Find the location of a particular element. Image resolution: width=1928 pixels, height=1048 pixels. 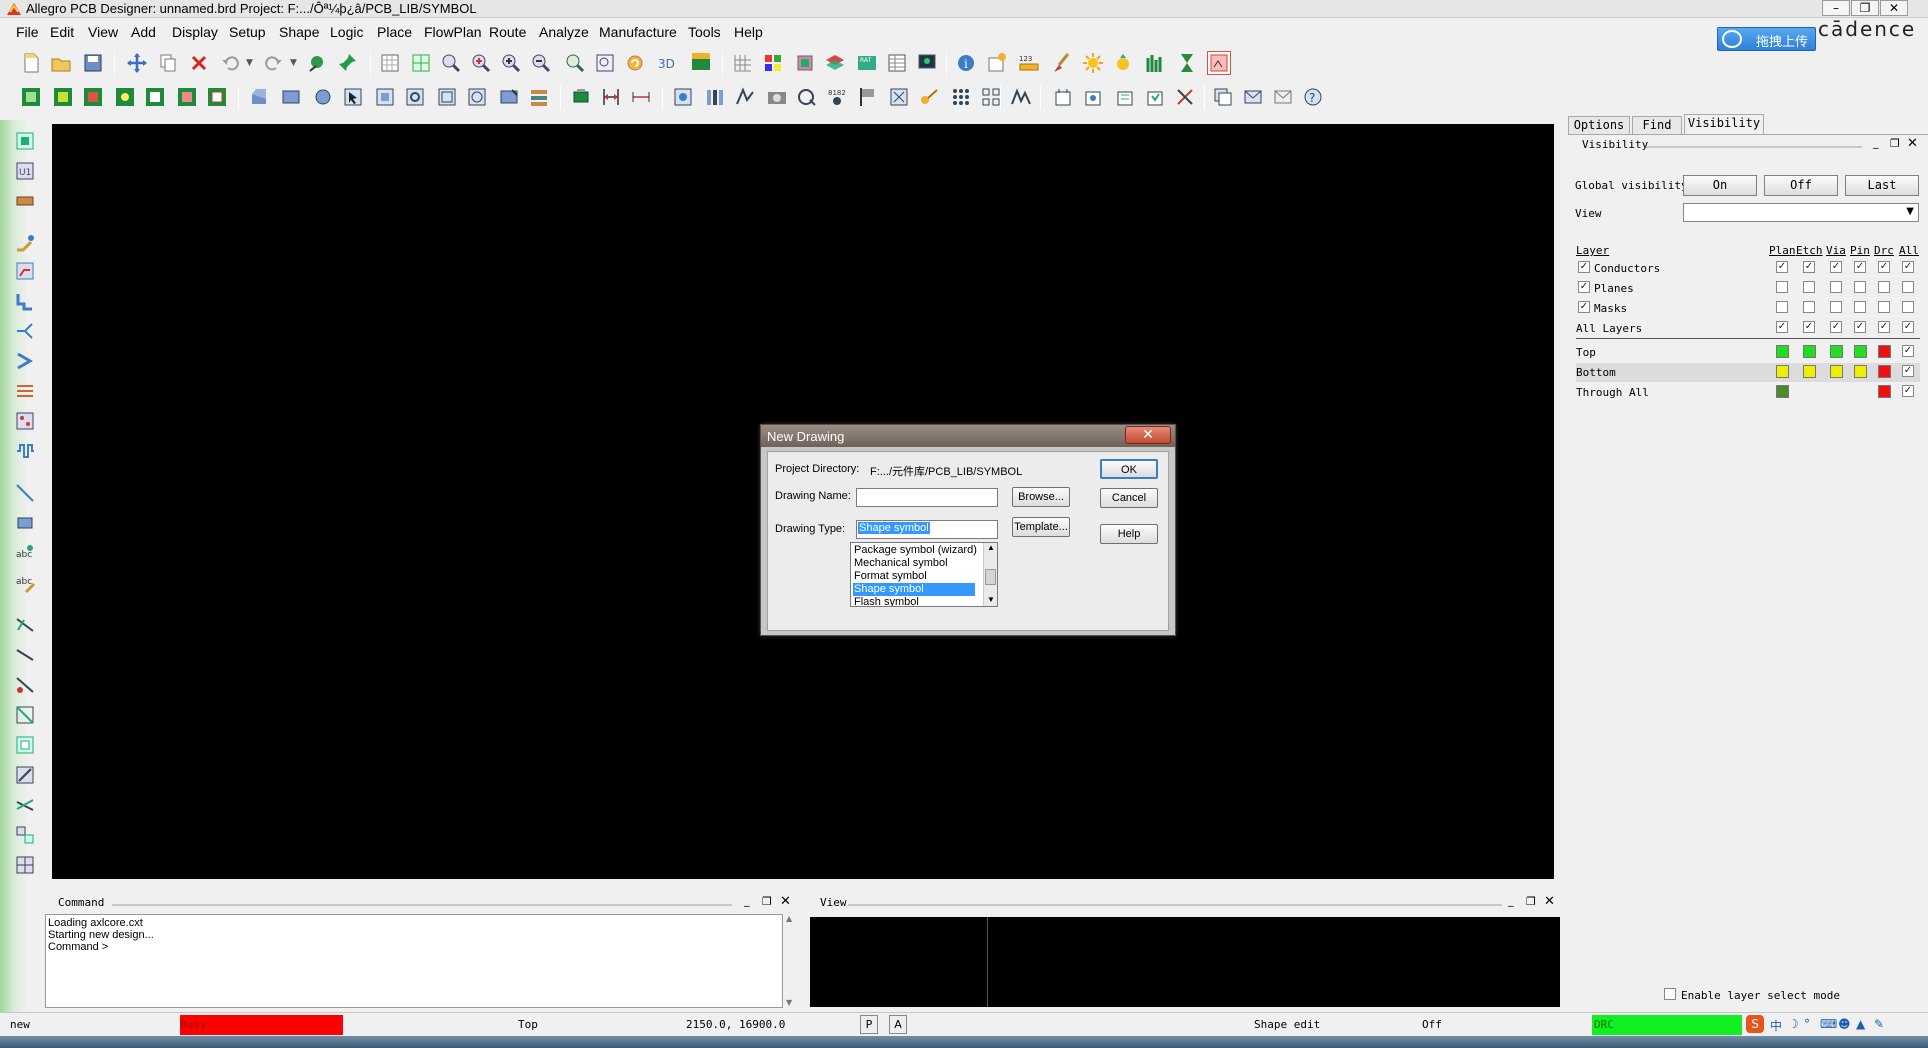

world-view-canvas is located at coordinates (1185, 962).